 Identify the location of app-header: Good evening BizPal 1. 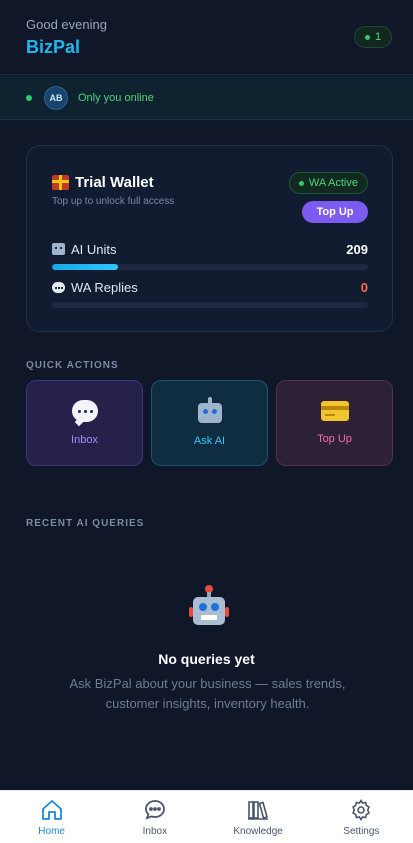
(206, 37).